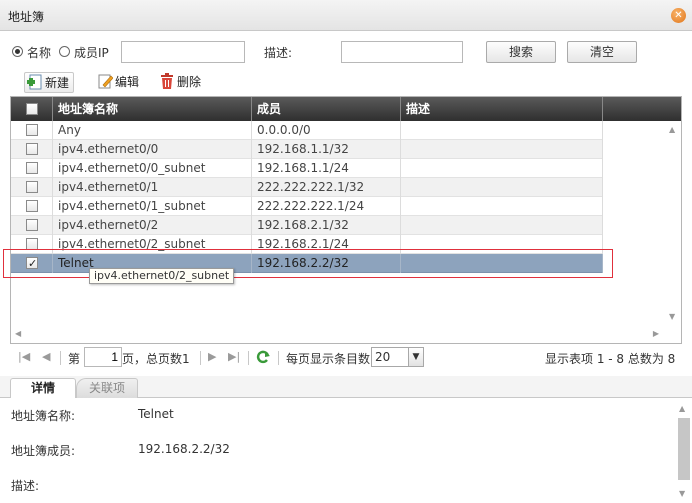 Image resolution: width=692 pixels, height=503 pixels. Describe the element at coordinates (57, 83) in the screenshot. I see `new-label: 新建` at that location.